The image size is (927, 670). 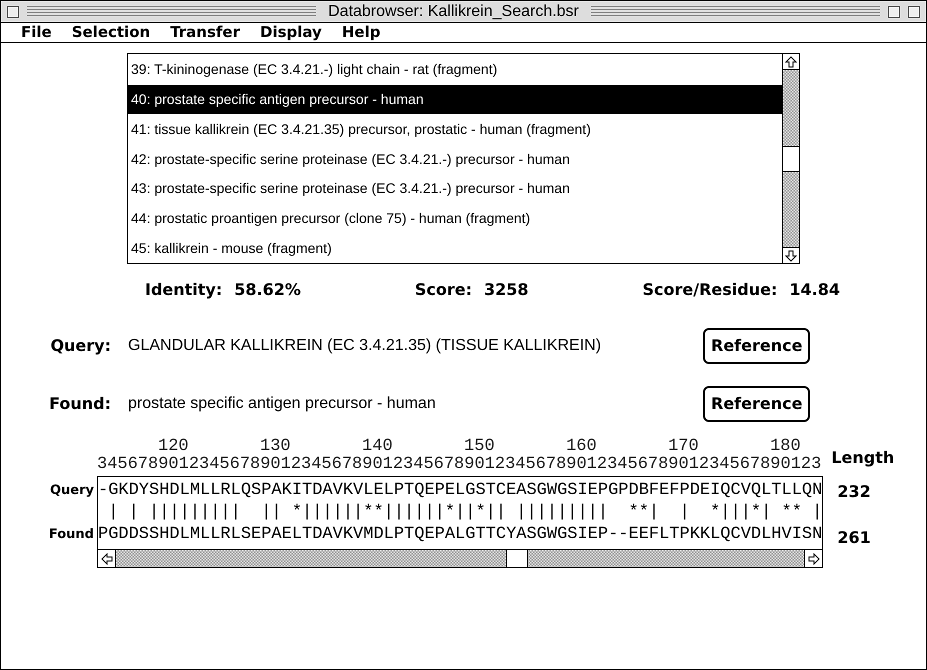 What do you see at coordinates (460, 535) in the screenshot?
I see `sequence-text: PGDDSSHDLMLLRLSEPAELTDAVKVMDLPTQEPALGTTCYASGWGSIEP--EEFLTPKKLQCVDLHVISN` at bounding box center [460, 535].